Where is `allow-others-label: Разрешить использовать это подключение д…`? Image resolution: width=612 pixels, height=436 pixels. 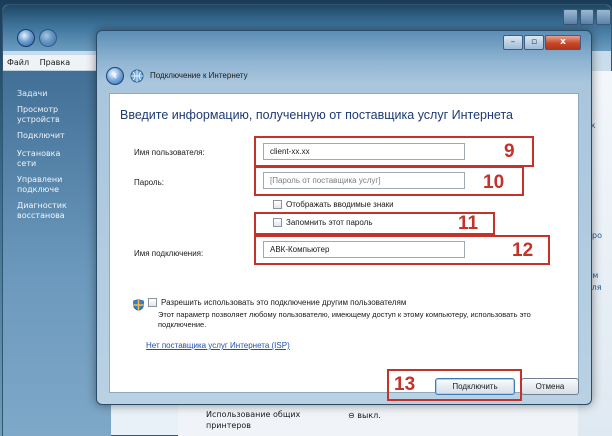
allow-others-label: Разрешить использовать это подключение д… is located at coordinates (284, 302).